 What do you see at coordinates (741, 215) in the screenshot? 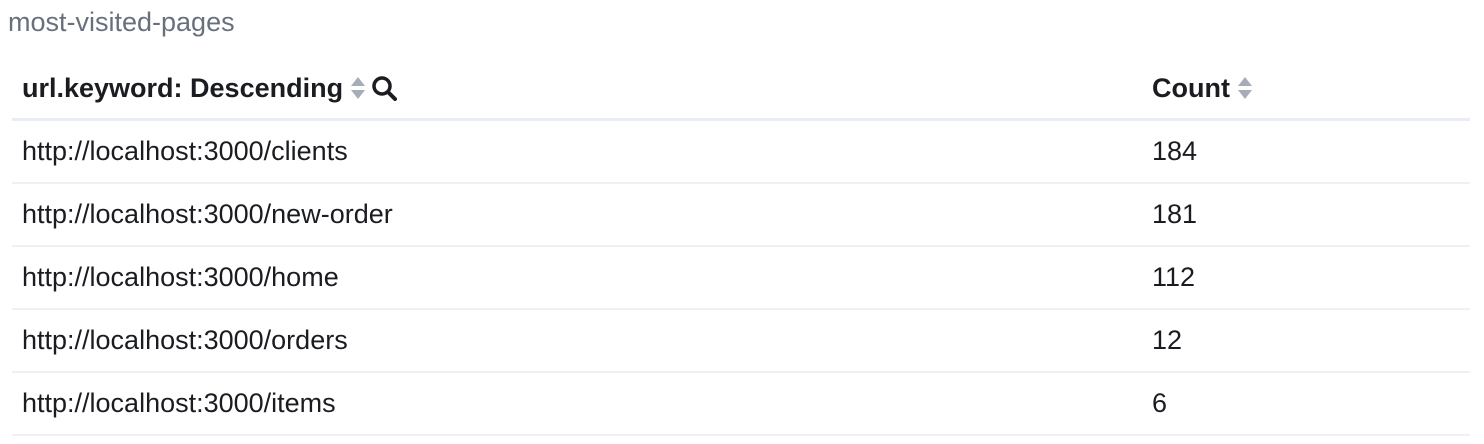
I see `table-row: http://localhost:3000/new-order 181` at bounding box center [741, 215].